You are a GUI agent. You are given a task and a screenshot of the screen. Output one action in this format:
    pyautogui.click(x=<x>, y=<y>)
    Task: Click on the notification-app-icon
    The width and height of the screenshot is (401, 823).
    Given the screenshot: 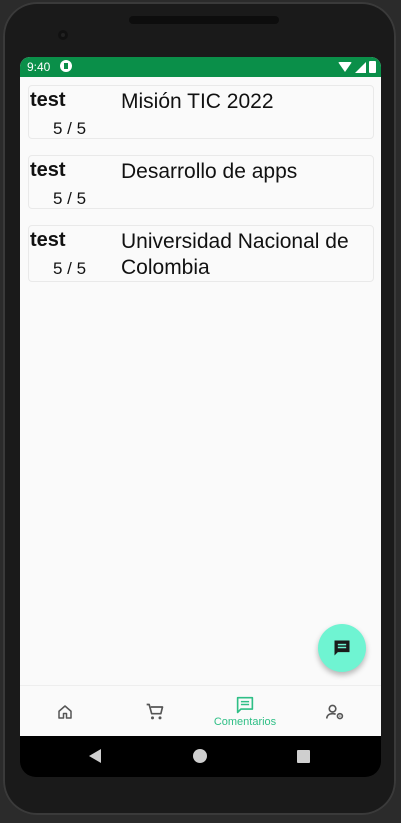 What is the action you would take?
    pyautogui.click(x=66, y=66)
    